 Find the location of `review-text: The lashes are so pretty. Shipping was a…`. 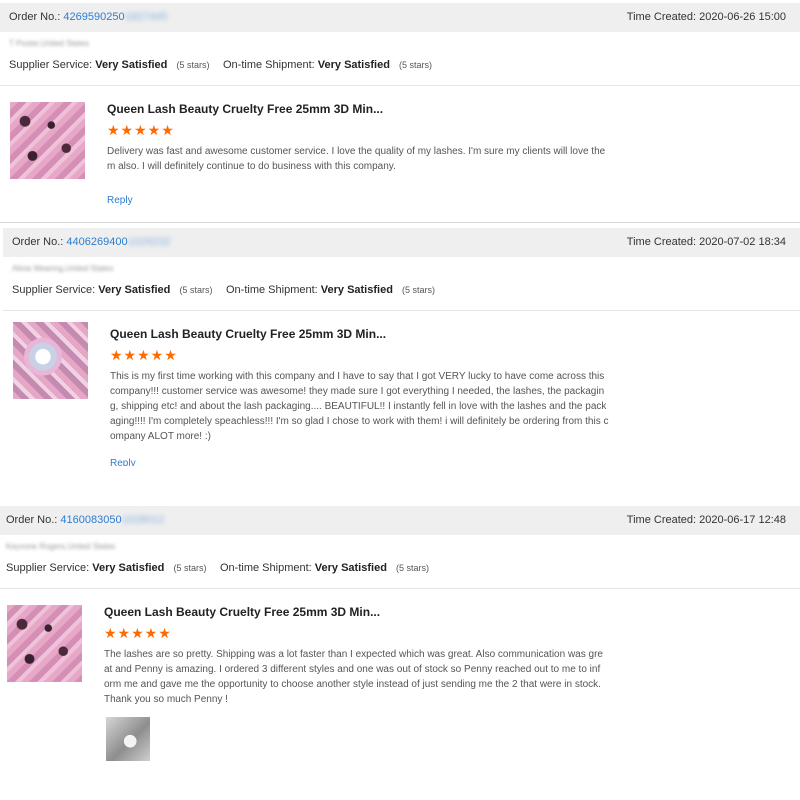

review-text: The lashes are so pretty. Shipping was a… is located at coordinates (353, 677).